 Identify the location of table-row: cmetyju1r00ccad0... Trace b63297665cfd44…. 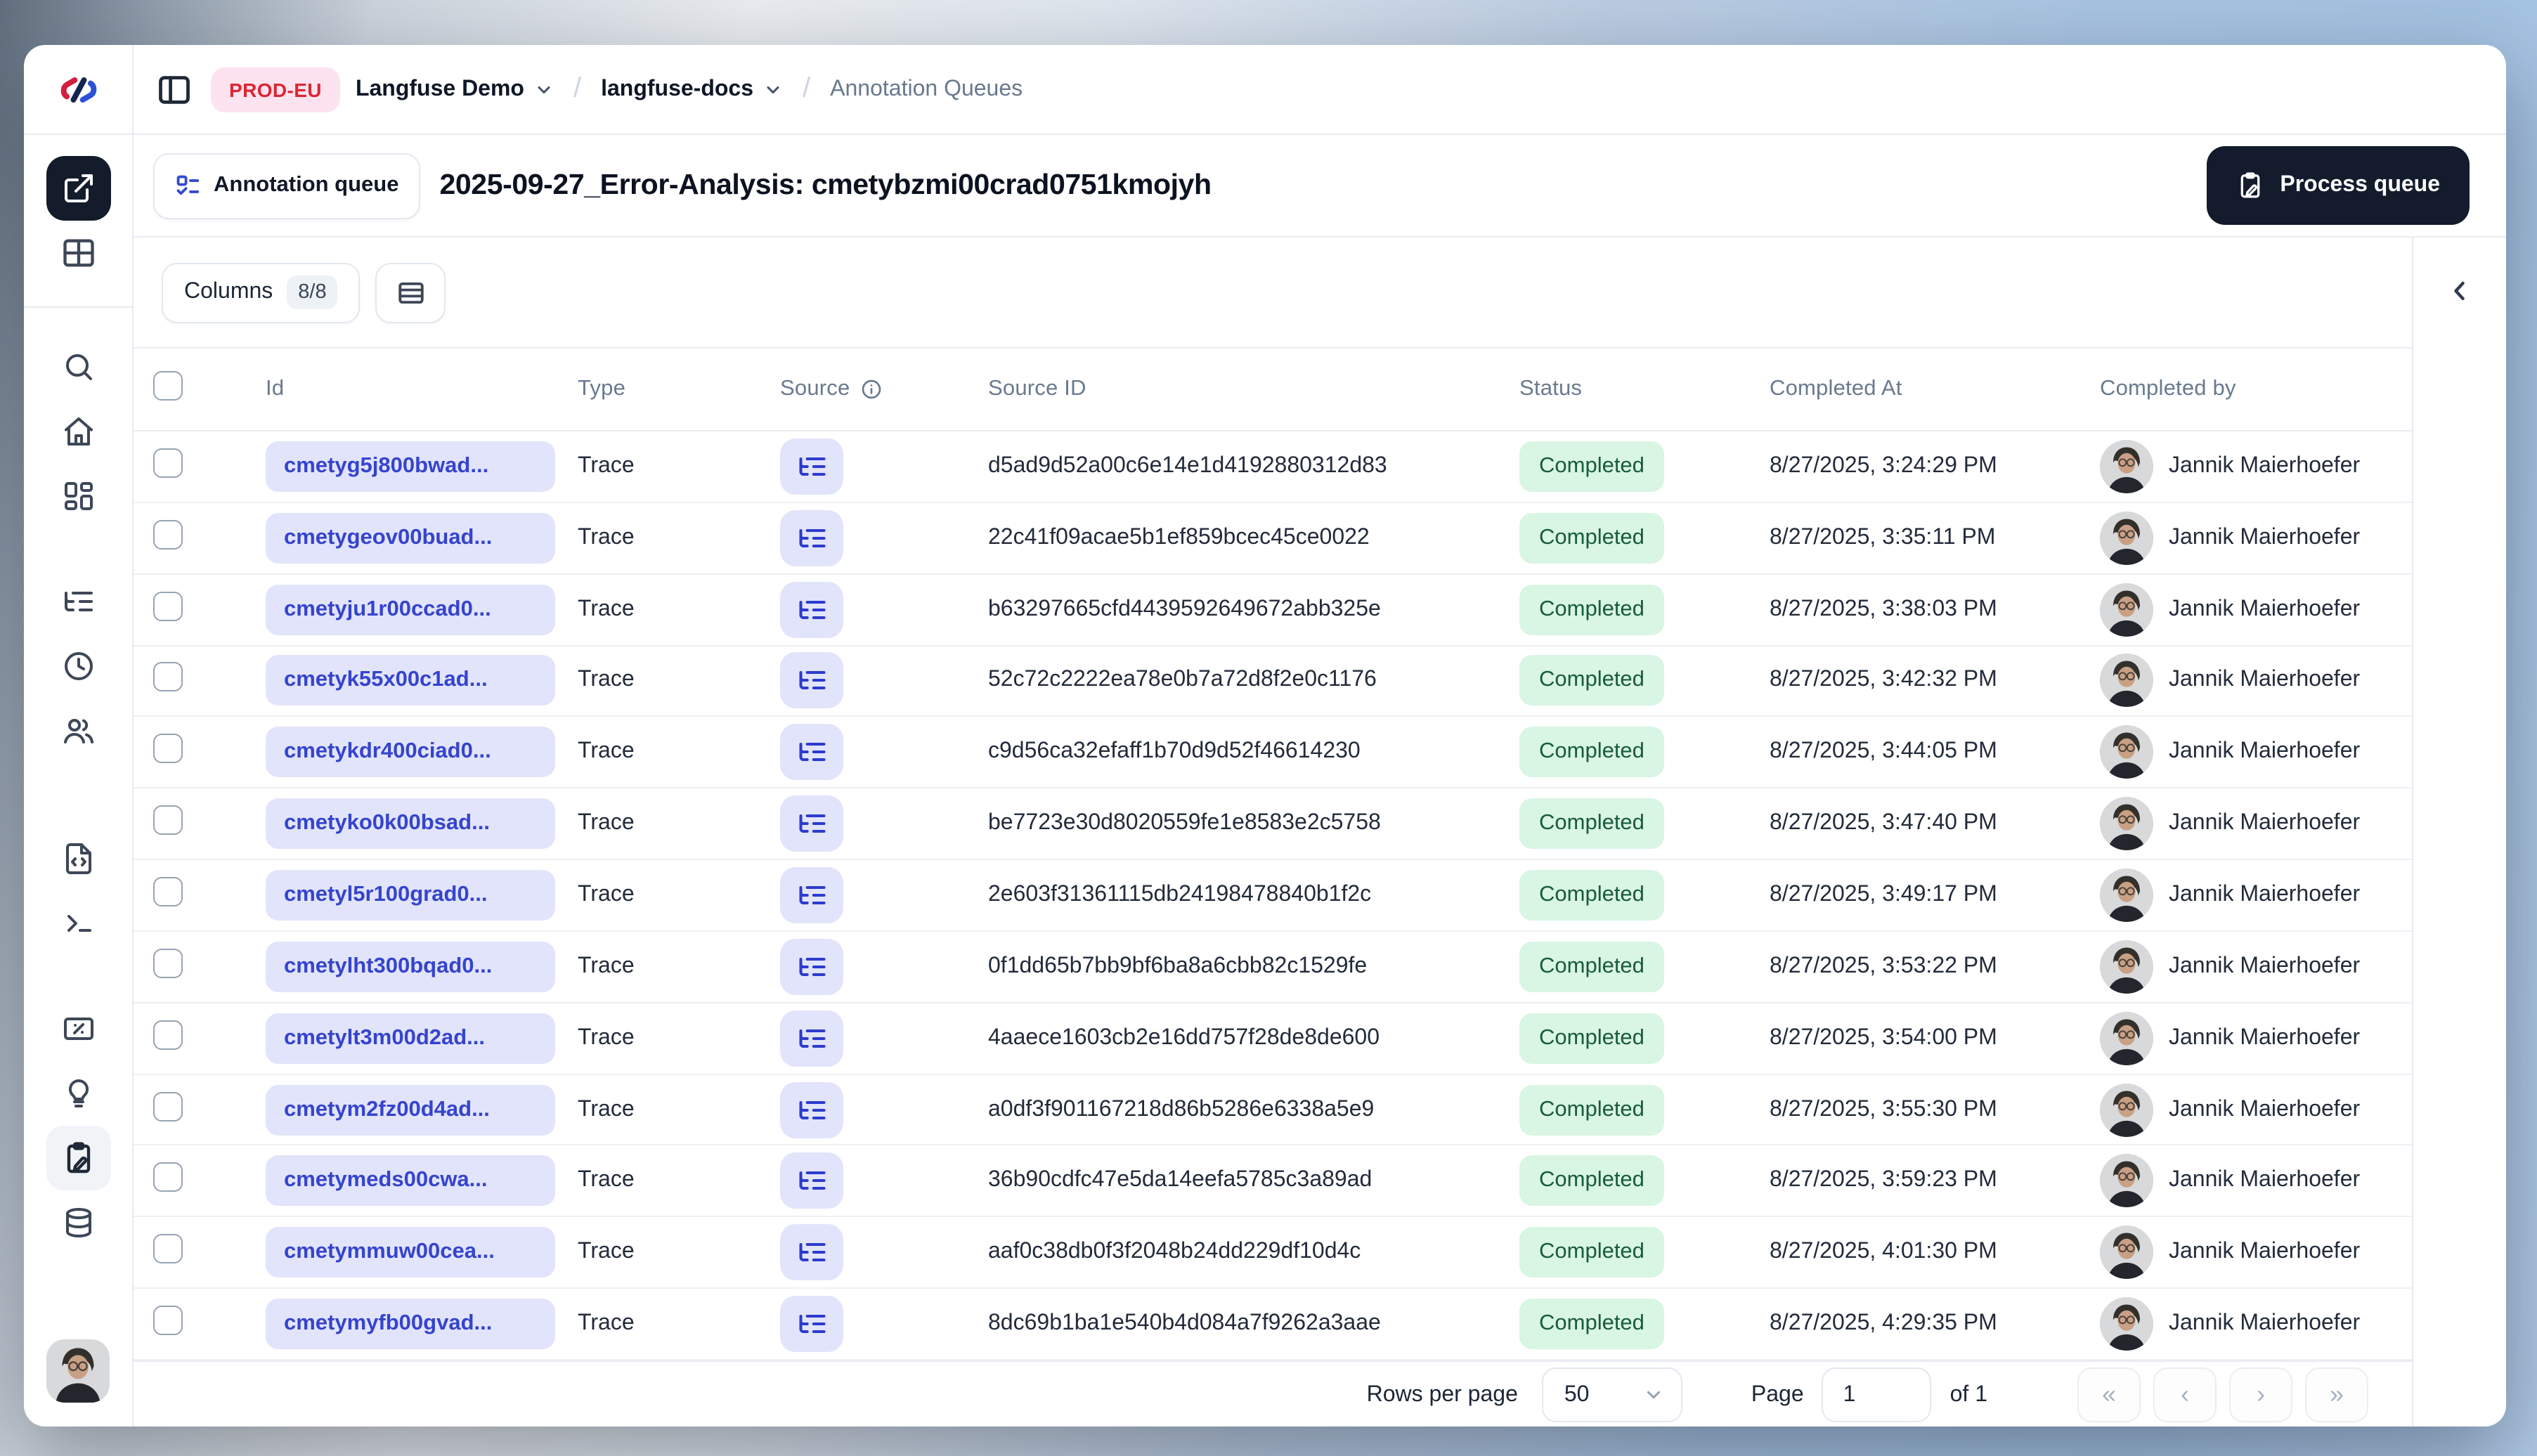
(1273, 610).